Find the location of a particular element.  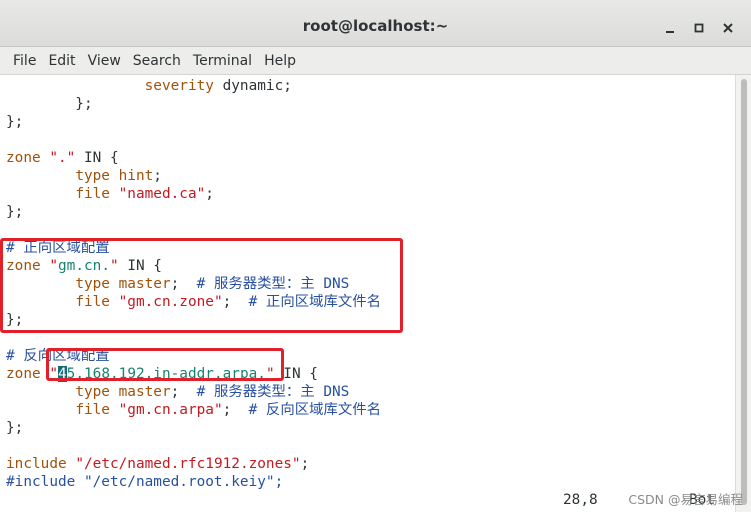

minimize-icon is located at coordinates (669, 27).